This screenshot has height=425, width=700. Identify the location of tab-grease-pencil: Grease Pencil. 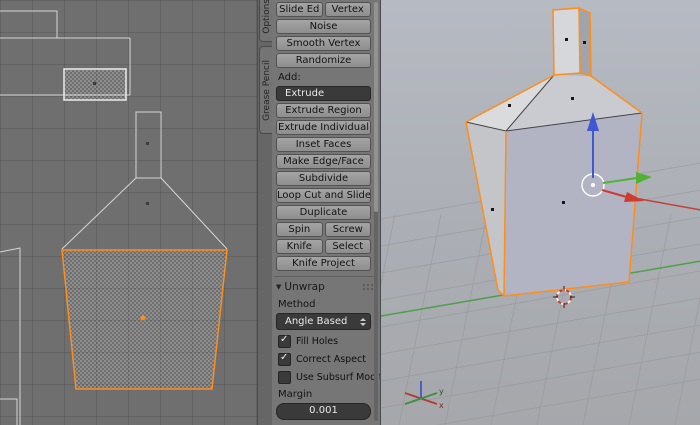
(266, 90).